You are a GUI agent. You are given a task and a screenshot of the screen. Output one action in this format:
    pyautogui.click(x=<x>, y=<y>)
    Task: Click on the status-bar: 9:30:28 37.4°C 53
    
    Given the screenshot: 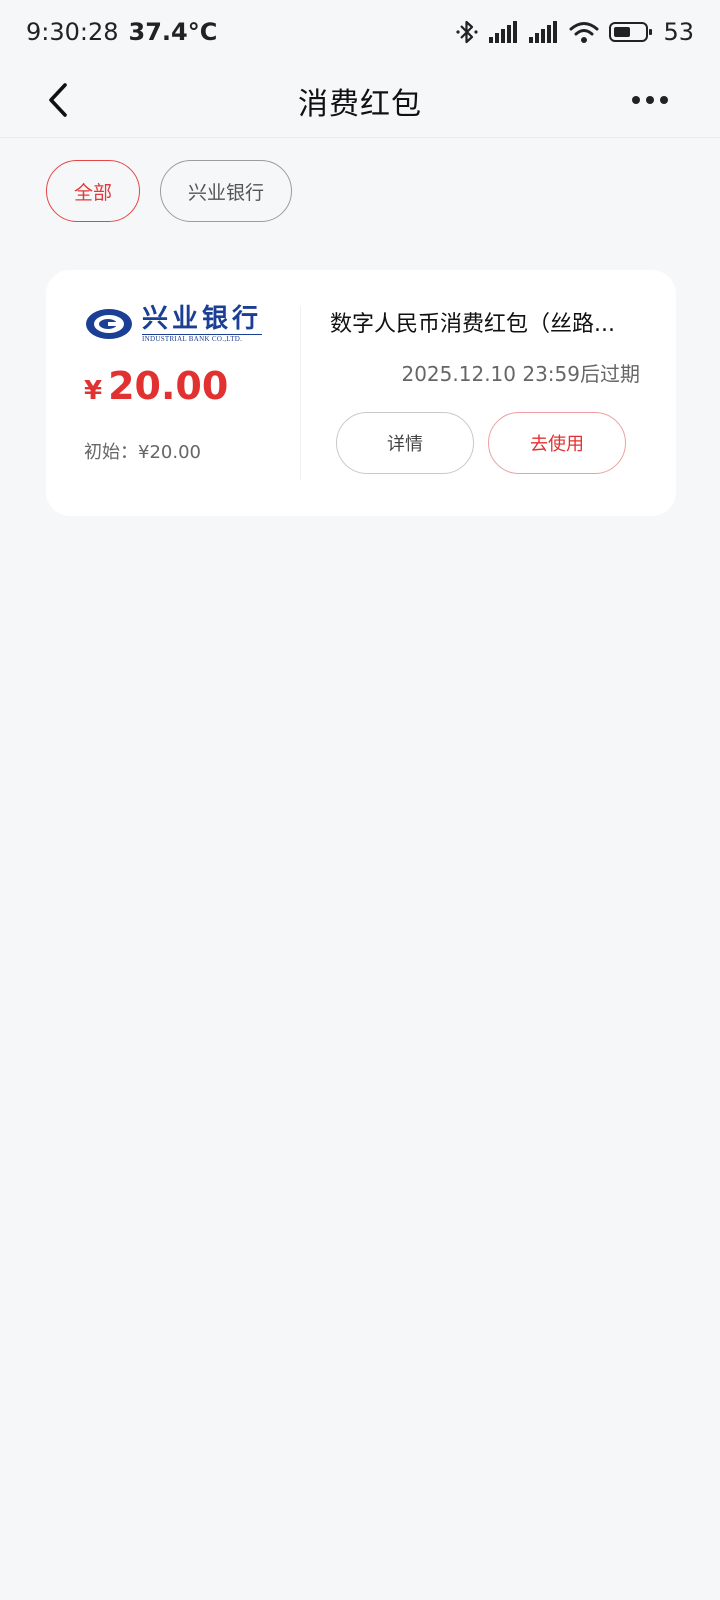 What is the action you would take?
    pyautogui.click(x=360, y=32)
    